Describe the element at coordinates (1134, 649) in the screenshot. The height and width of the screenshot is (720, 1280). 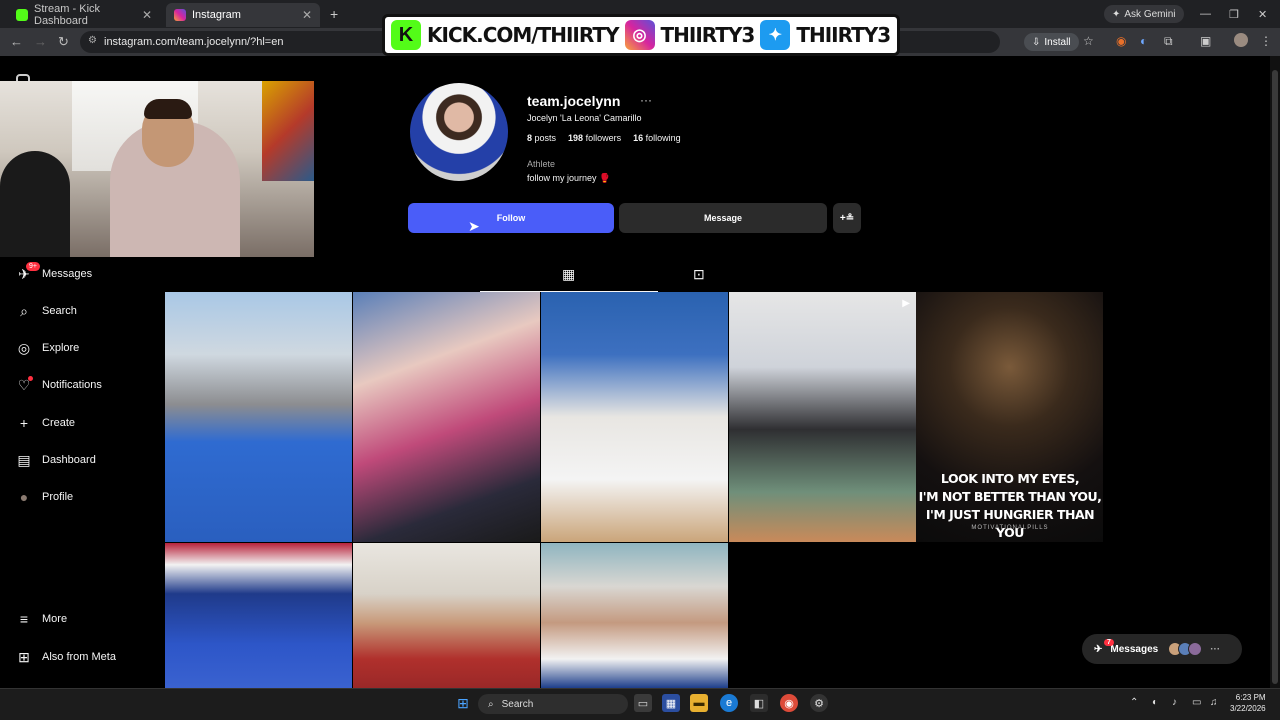
I see `messages-pill-label: Messages` at that location.